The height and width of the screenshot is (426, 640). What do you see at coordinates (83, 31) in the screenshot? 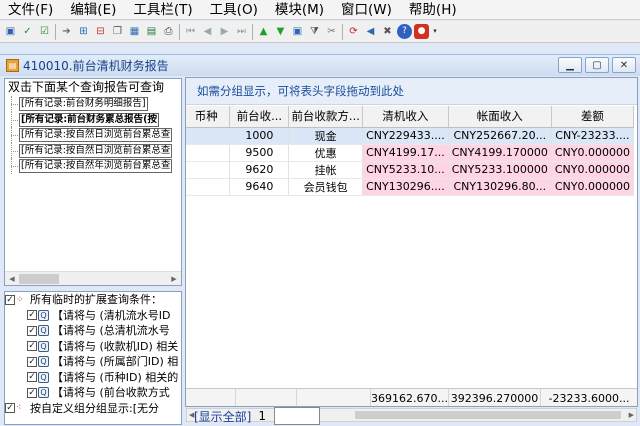
I see `insert-row-icon: ⊞` at bounding box center [83, 31].